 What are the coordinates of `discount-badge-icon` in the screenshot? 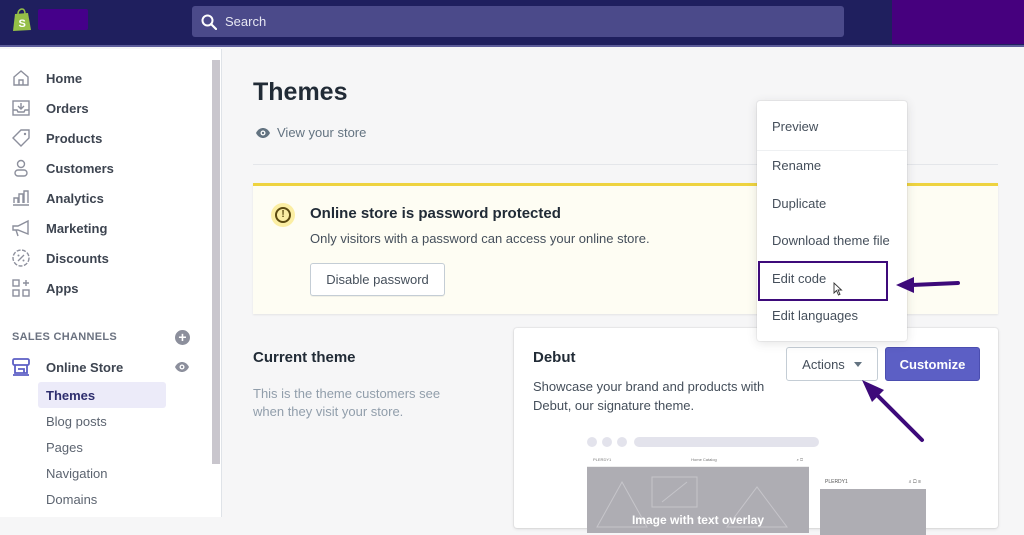 It's located at (21, 258).